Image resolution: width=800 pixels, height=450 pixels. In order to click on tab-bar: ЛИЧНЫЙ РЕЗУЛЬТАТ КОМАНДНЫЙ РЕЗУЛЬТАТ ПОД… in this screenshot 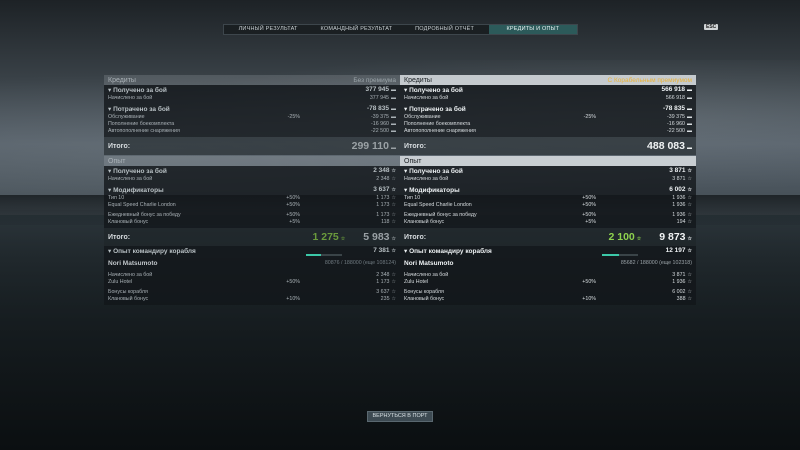, I will do `click(400, 29)`.